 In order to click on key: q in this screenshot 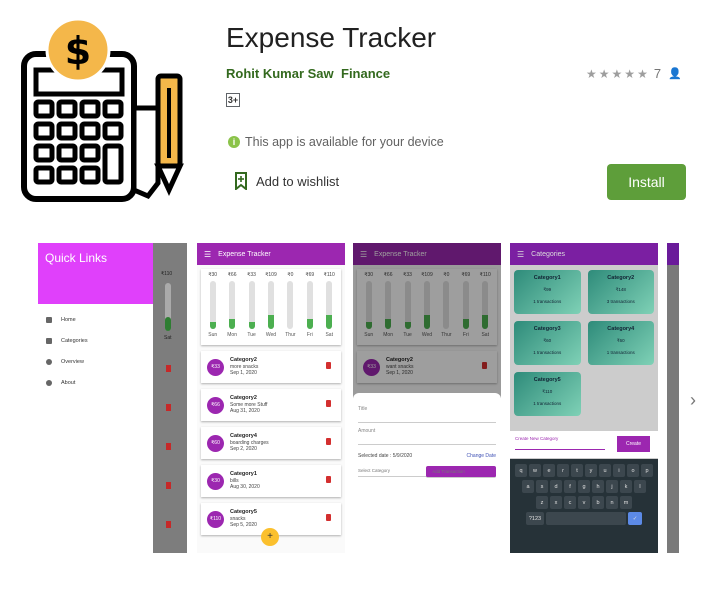, I will do `click(521, 470)`.